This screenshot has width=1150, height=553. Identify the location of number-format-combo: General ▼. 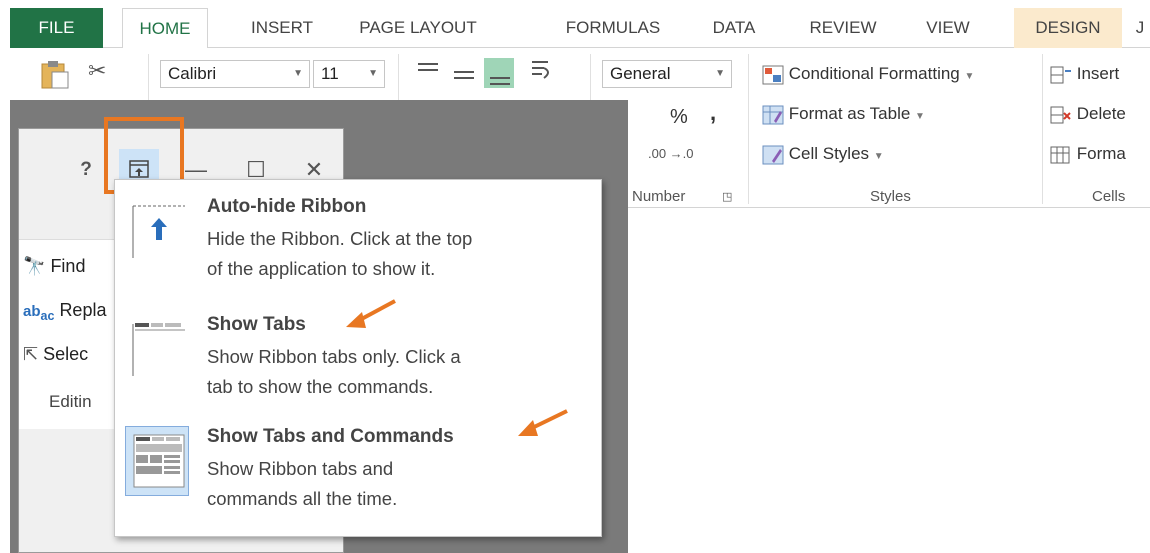
(667, 74).